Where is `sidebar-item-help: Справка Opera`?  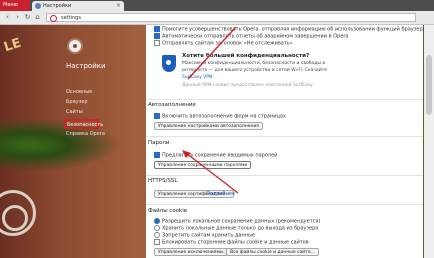
sidebar-item-help: Справка Opera is located at coordinates (85, 134).